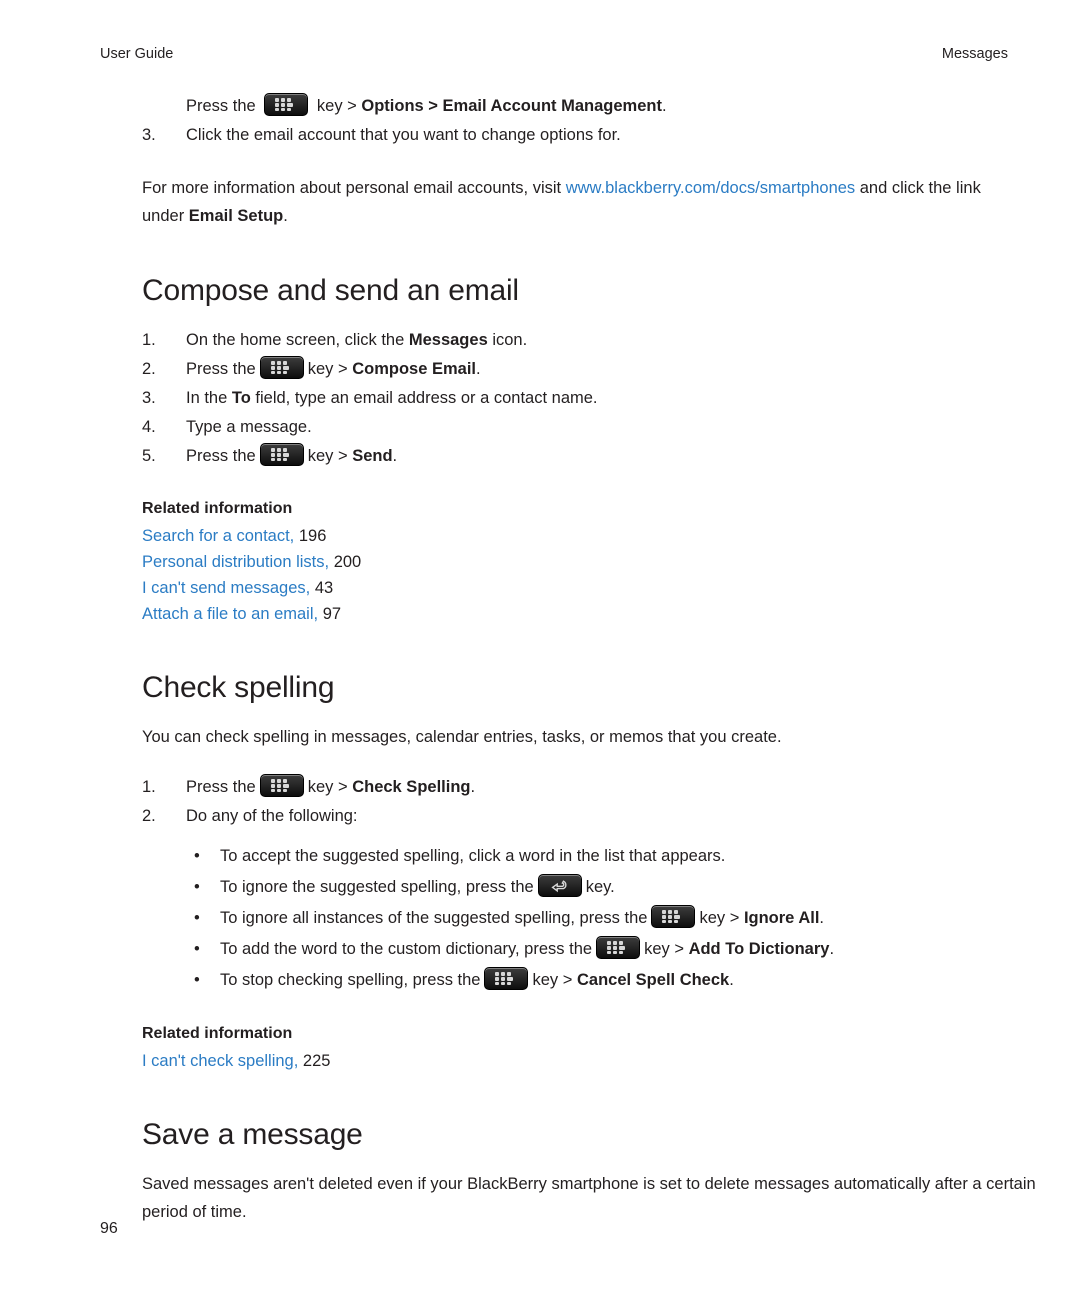  I want to click on step-number: 3., so click(149, 135).